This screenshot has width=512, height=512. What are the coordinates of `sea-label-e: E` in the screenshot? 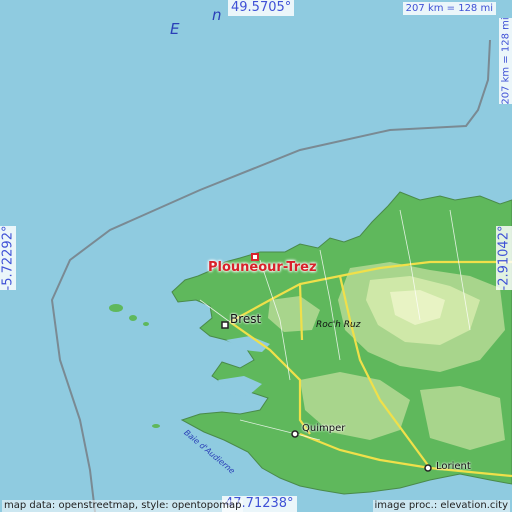 It's located at (175, 29).